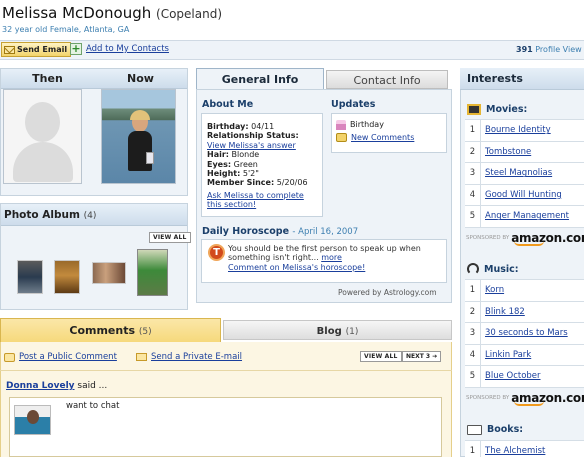  What do you see at coordinates (102, 330) in the screenshot?
I see `comments-tab-label: Comments` at bounding box center [102, 330].